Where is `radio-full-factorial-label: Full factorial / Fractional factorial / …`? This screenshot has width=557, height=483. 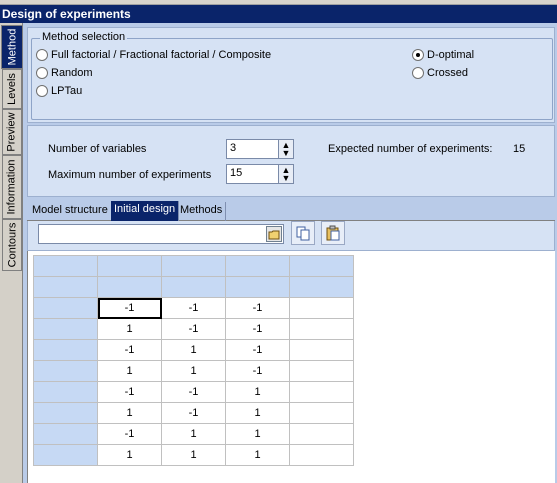
radio-full-factorial-label: Full factorial / Fractional factorial / … is located at coordinates (161, 55).